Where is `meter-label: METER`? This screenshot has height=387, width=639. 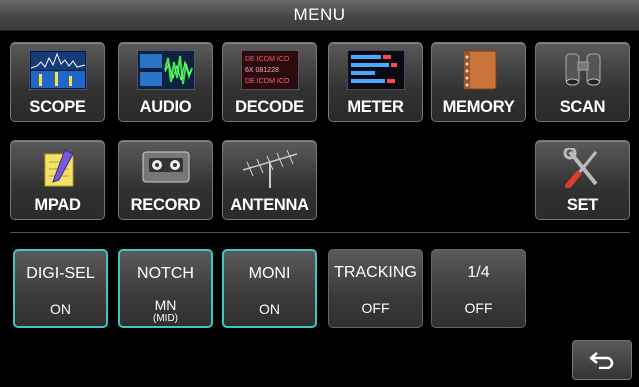
meter-label: METER is located at coordinates (375, 107).